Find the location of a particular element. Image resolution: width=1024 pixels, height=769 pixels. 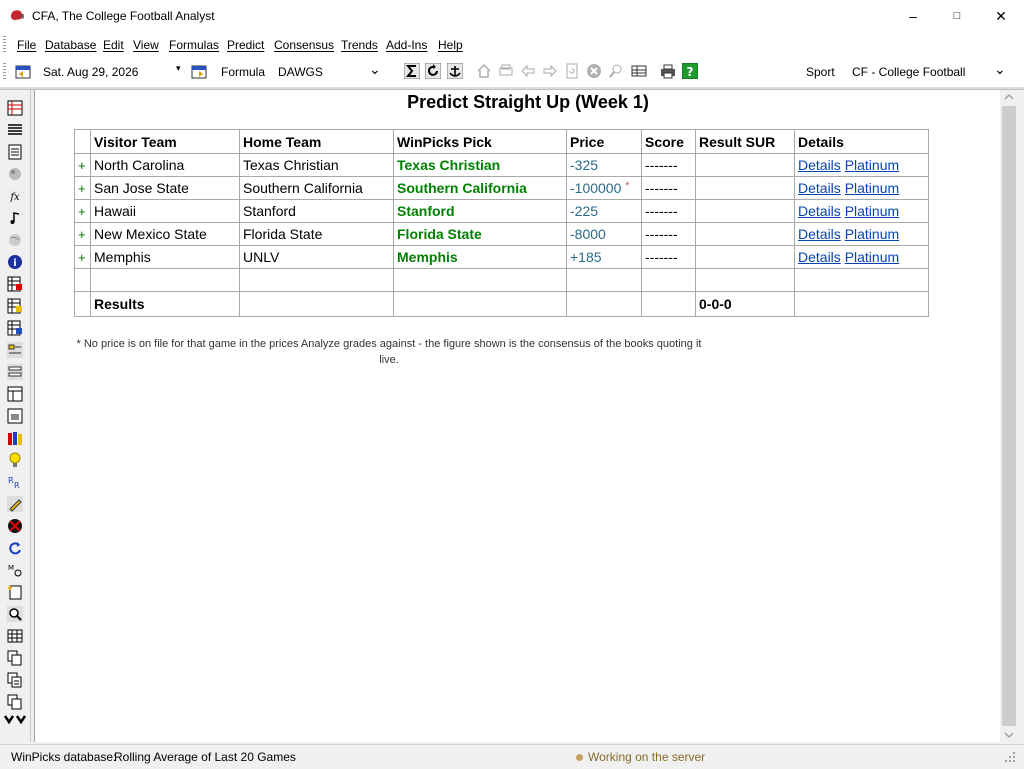

forward-arrow-icon is located at coordinates (550, 71).